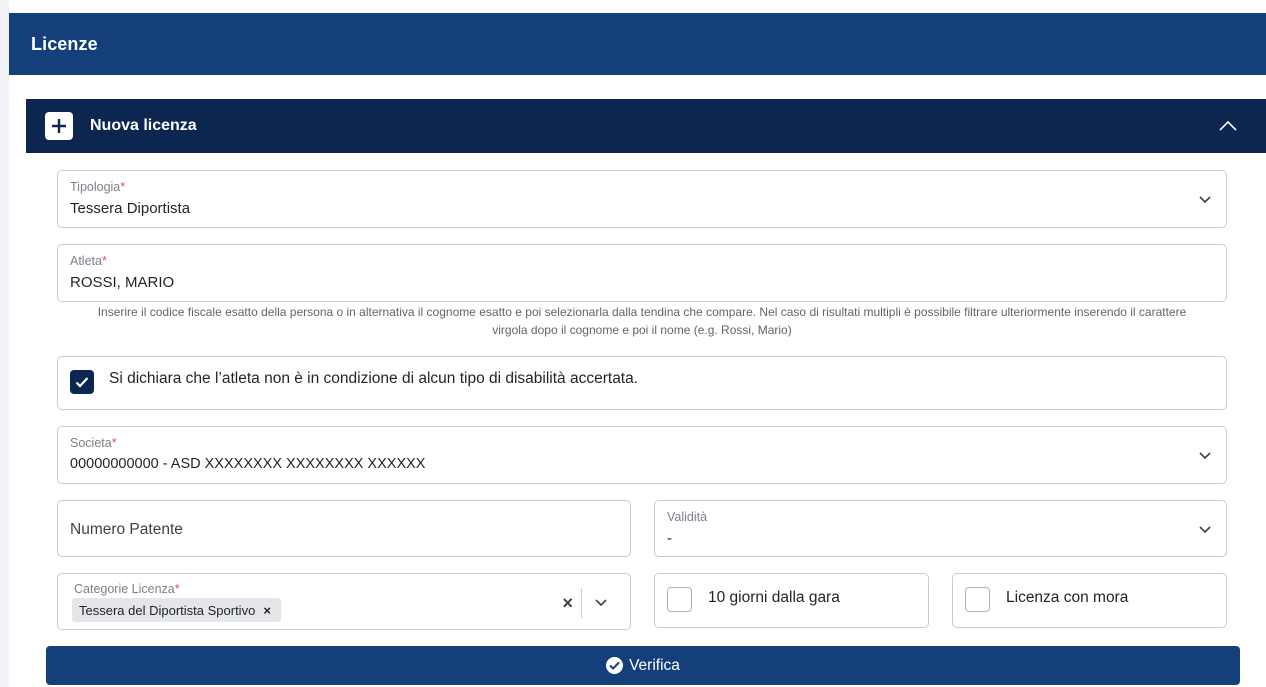 The width and height of the screenshot is (1266, 687). I want to click on societa-label: Societa*, so click(93, 443).